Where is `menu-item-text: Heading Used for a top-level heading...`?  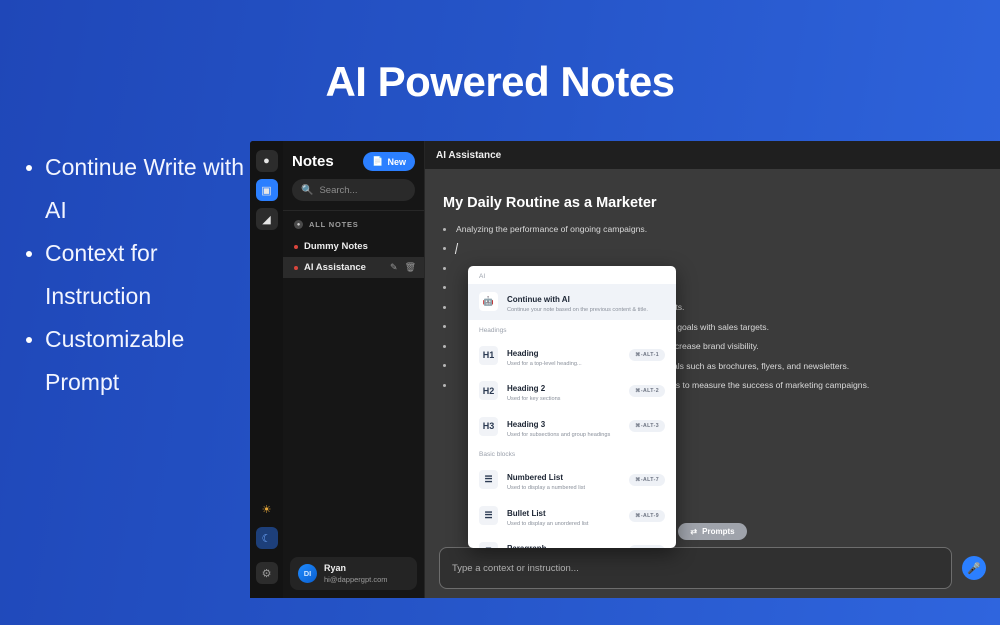
menu-item-text: Heading Used for a top-level heading... is located at coordinates (563, 356).